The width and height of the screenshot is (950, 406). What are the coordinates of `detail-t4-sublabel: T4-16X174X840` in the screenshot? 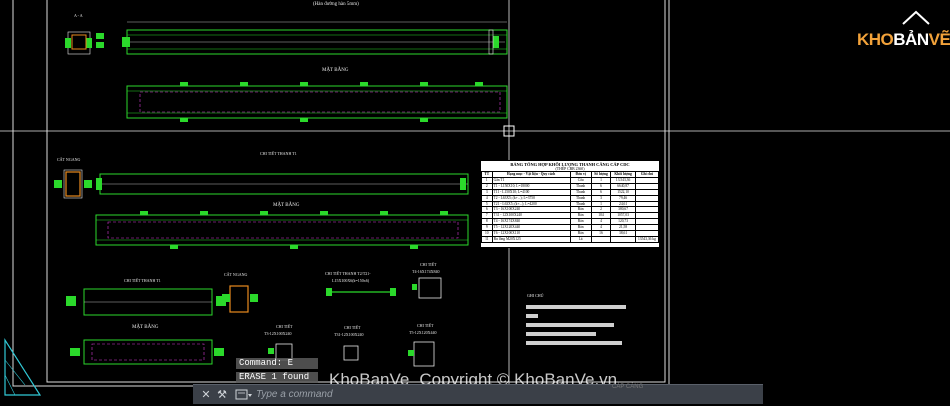 It's located at (426, 271).